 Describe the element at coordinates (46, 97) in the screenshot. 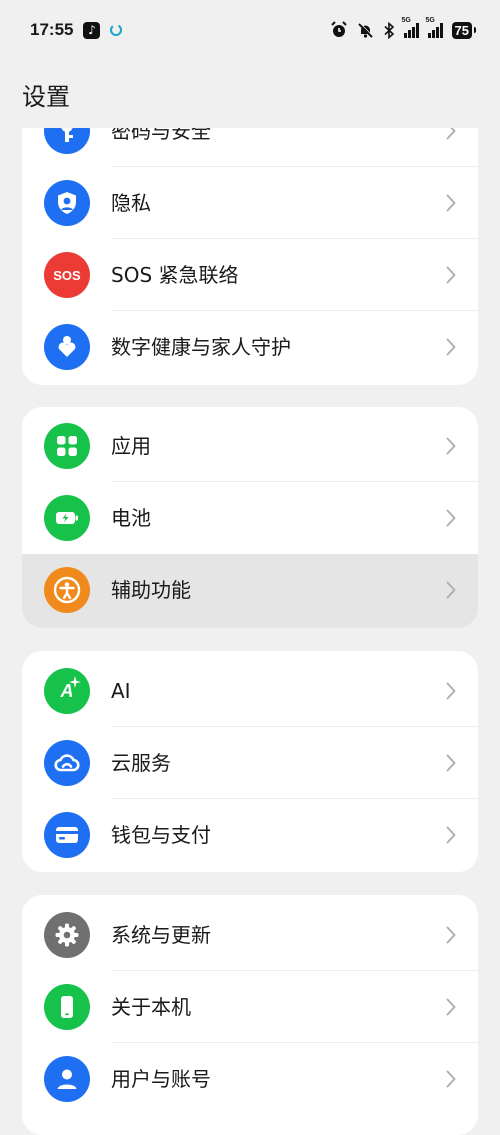

I see `page-title: 设置` at that location.